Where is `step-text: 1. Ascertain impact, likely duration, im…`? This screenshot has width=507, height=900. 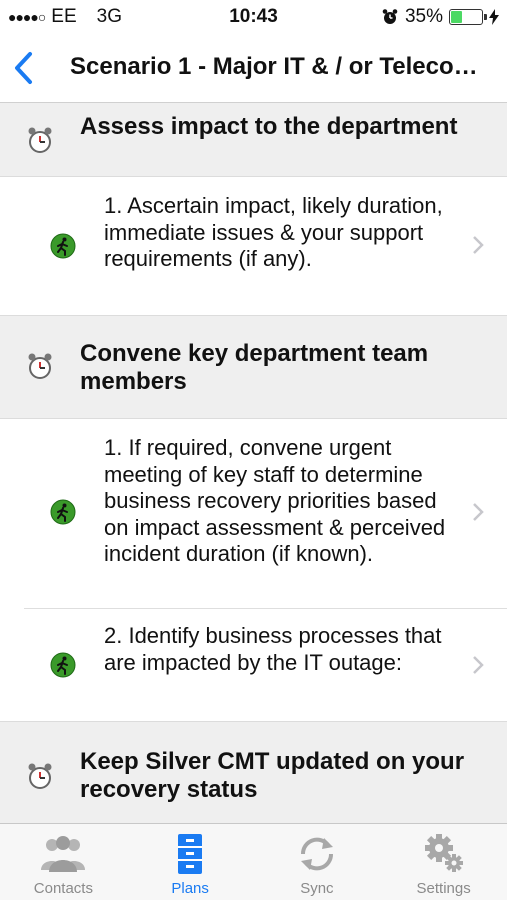 step-text: 1. Ascertain impact, likely duration, im… is located at coordinates (273, 232).